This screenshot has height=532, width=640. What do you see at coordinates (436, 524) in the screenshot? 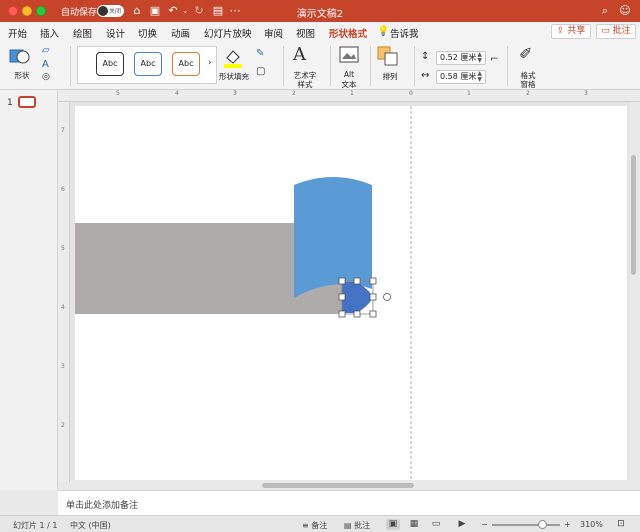
I see `reading-view-icon: ▭` at bounding box center [436, 524].